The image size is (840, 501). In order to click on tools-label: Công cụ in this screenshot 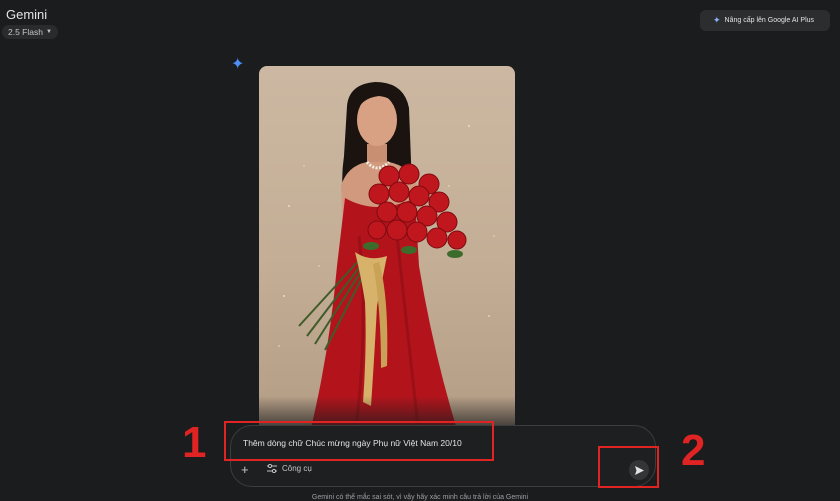, I will do `click(297, 468)`.